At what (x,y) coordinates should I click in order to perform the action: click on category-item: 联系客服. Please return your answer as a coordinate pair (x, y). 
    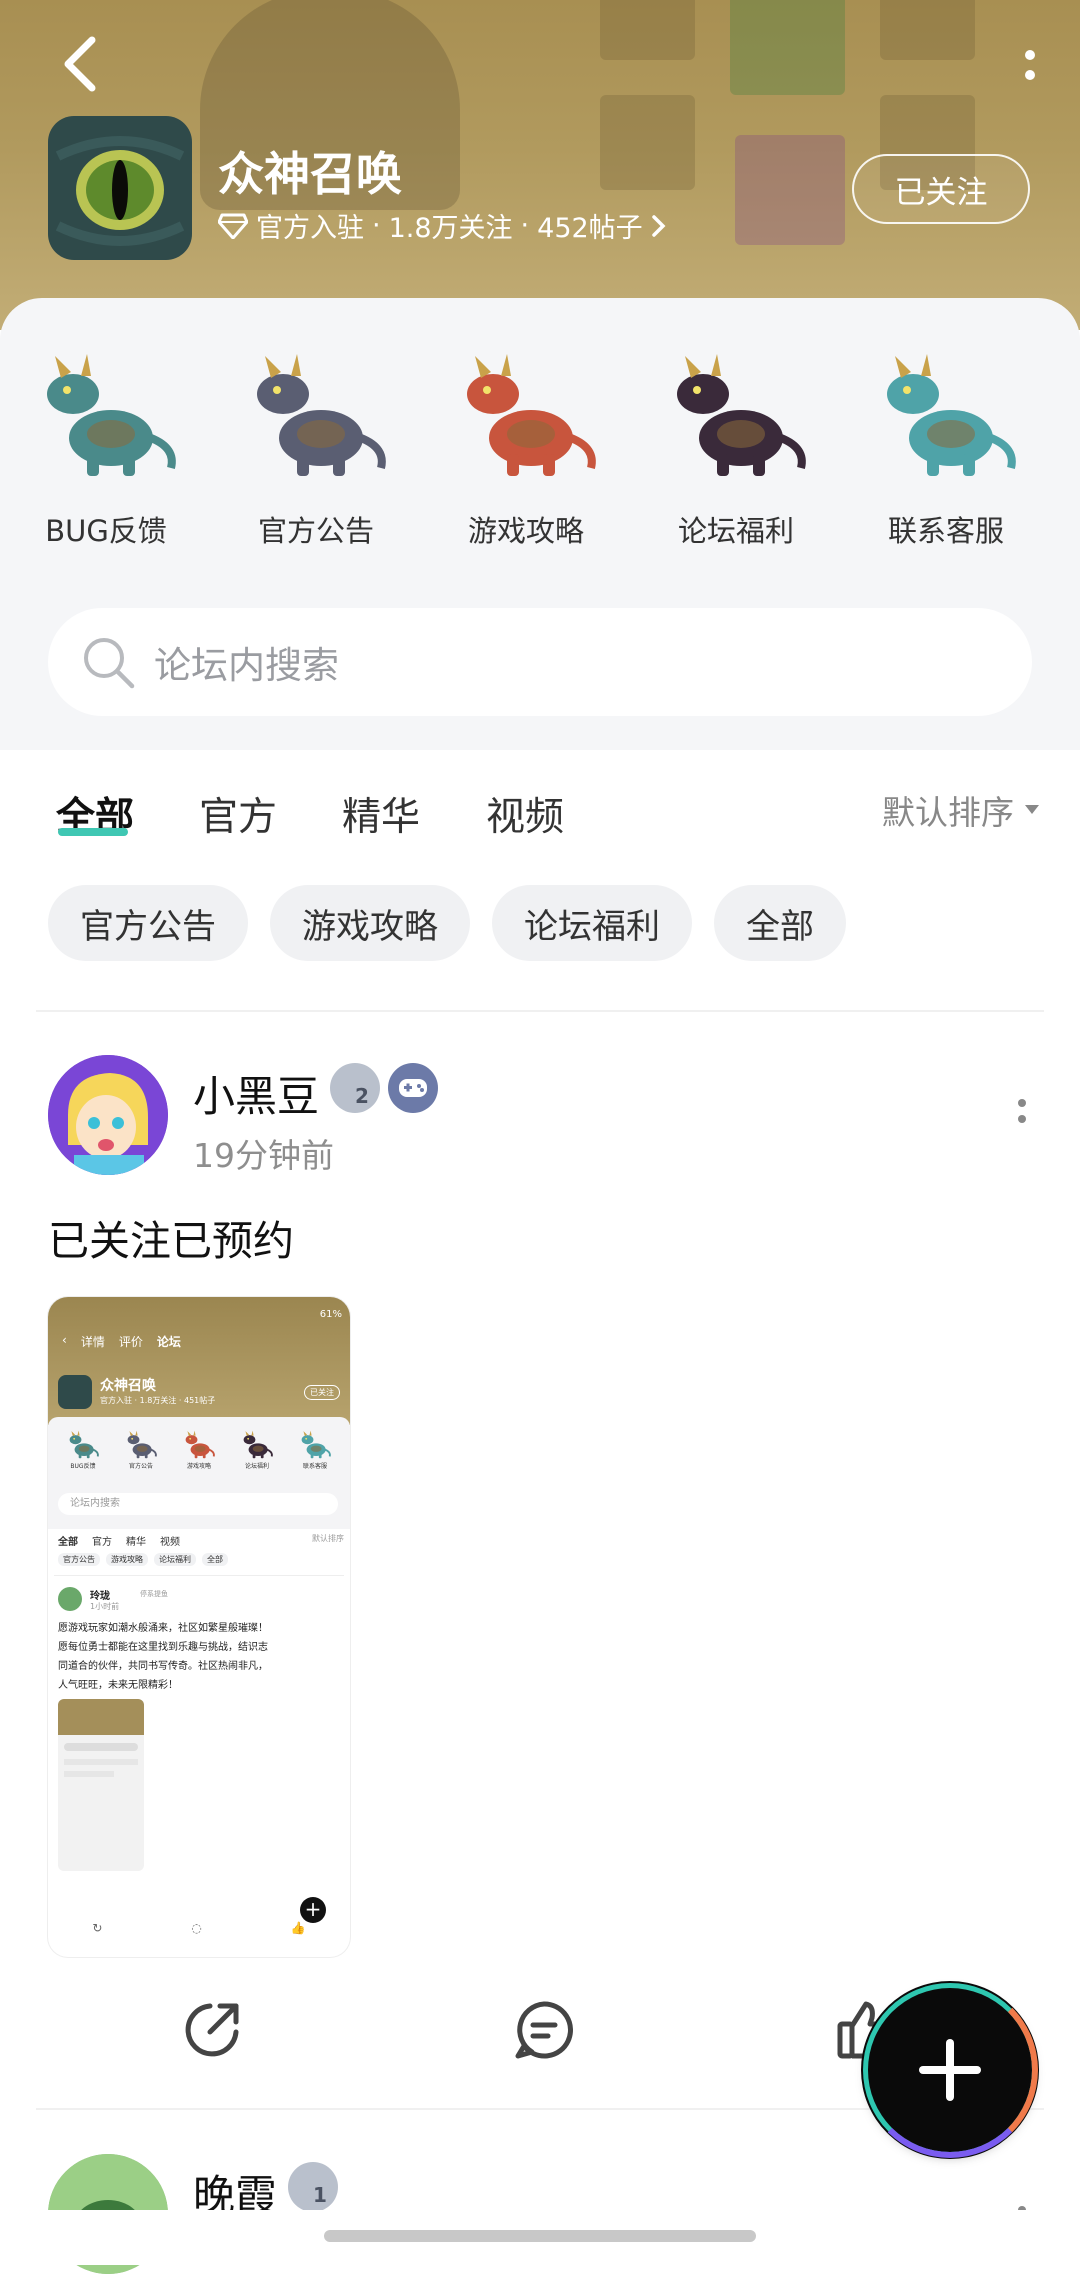
    Looking at the image, I should click on (946, 444).